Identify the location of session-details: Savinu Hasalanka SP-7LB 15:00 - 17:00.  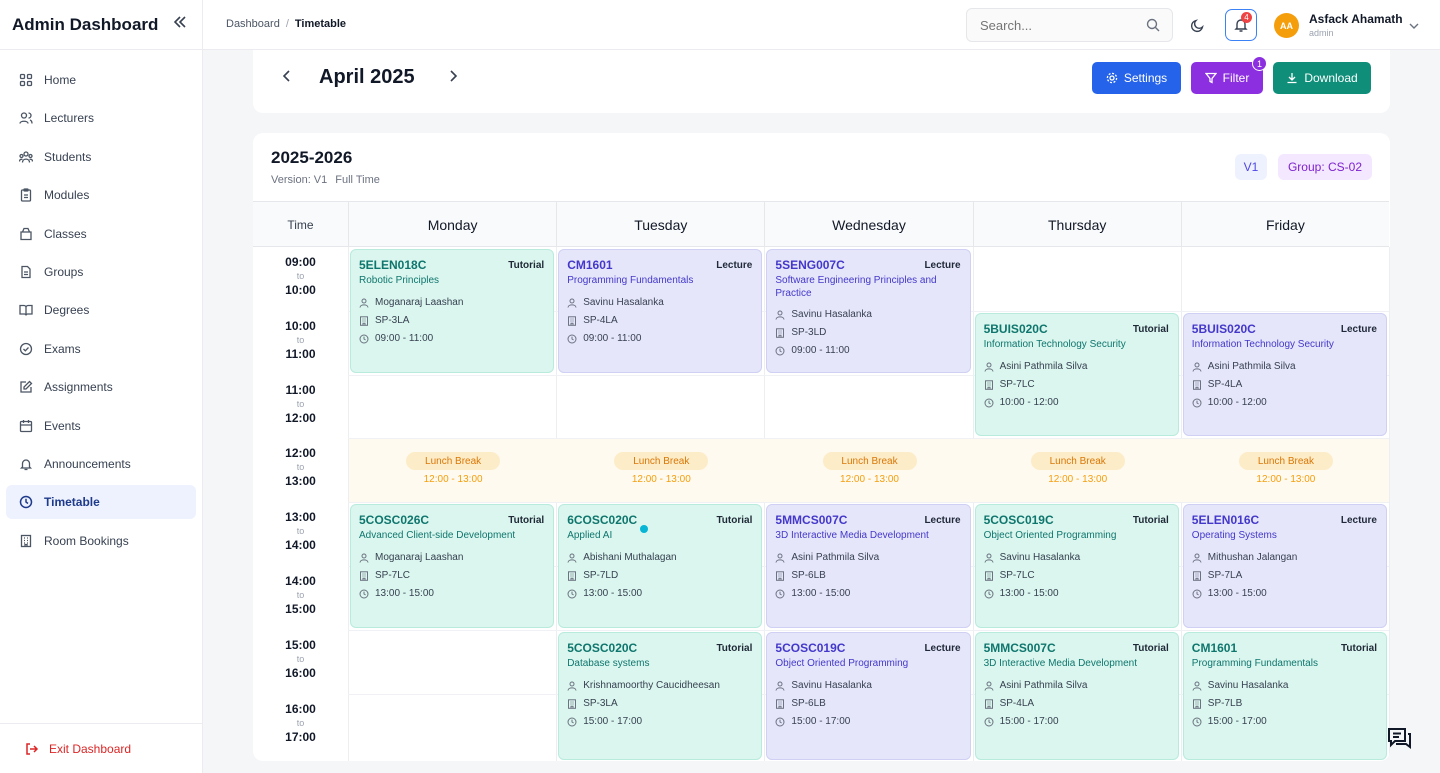
(1240, 700).